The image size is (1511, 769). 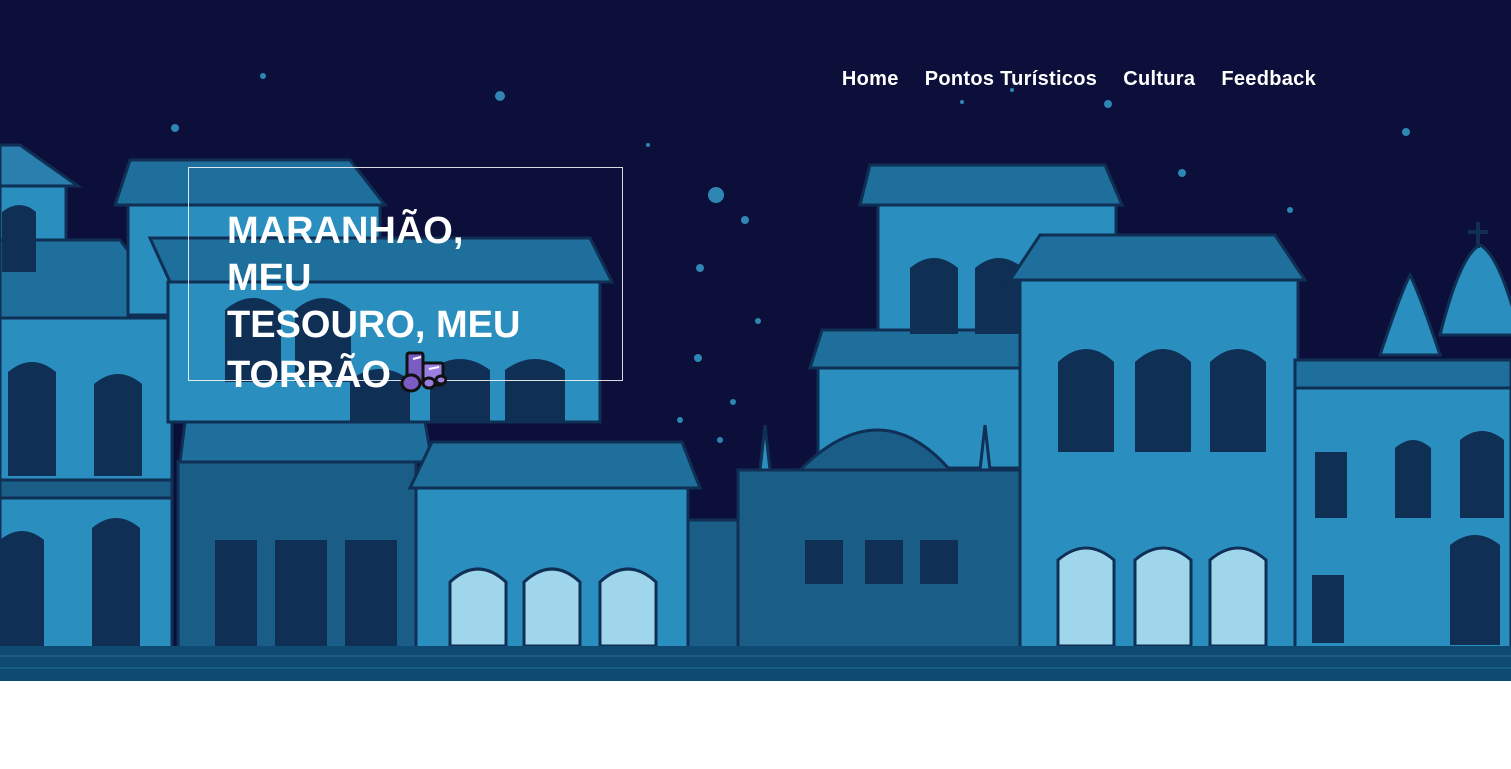 I want to click on hero-title: MARANHÃO, MEU TESOURO, MEU TORRÃO, so click(x=387, y=303).